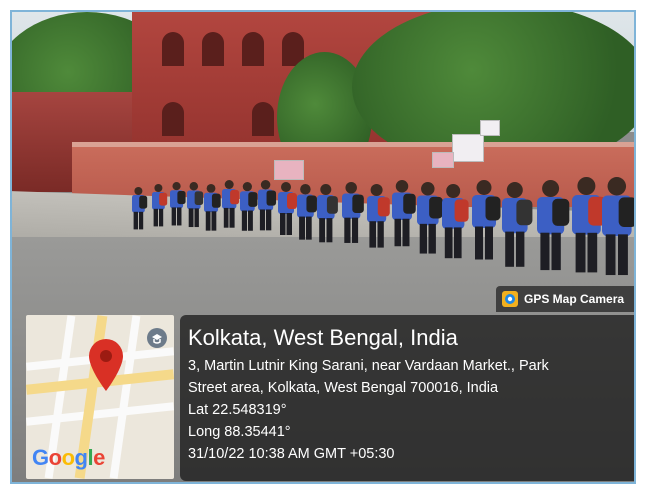 The width and height of the screenshot is (646, 491). I want to click on location-title: Kolkata, West Bengal, India, so click(323, 337).